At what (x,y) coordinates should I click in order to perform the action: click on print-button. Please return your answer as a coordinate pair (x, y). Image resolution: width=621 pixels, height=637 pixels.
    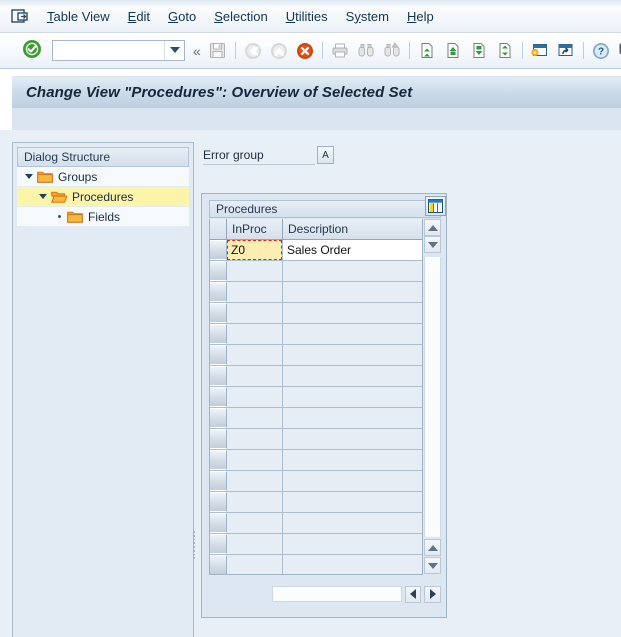
    Looking at the image, I should click on (340, 51).